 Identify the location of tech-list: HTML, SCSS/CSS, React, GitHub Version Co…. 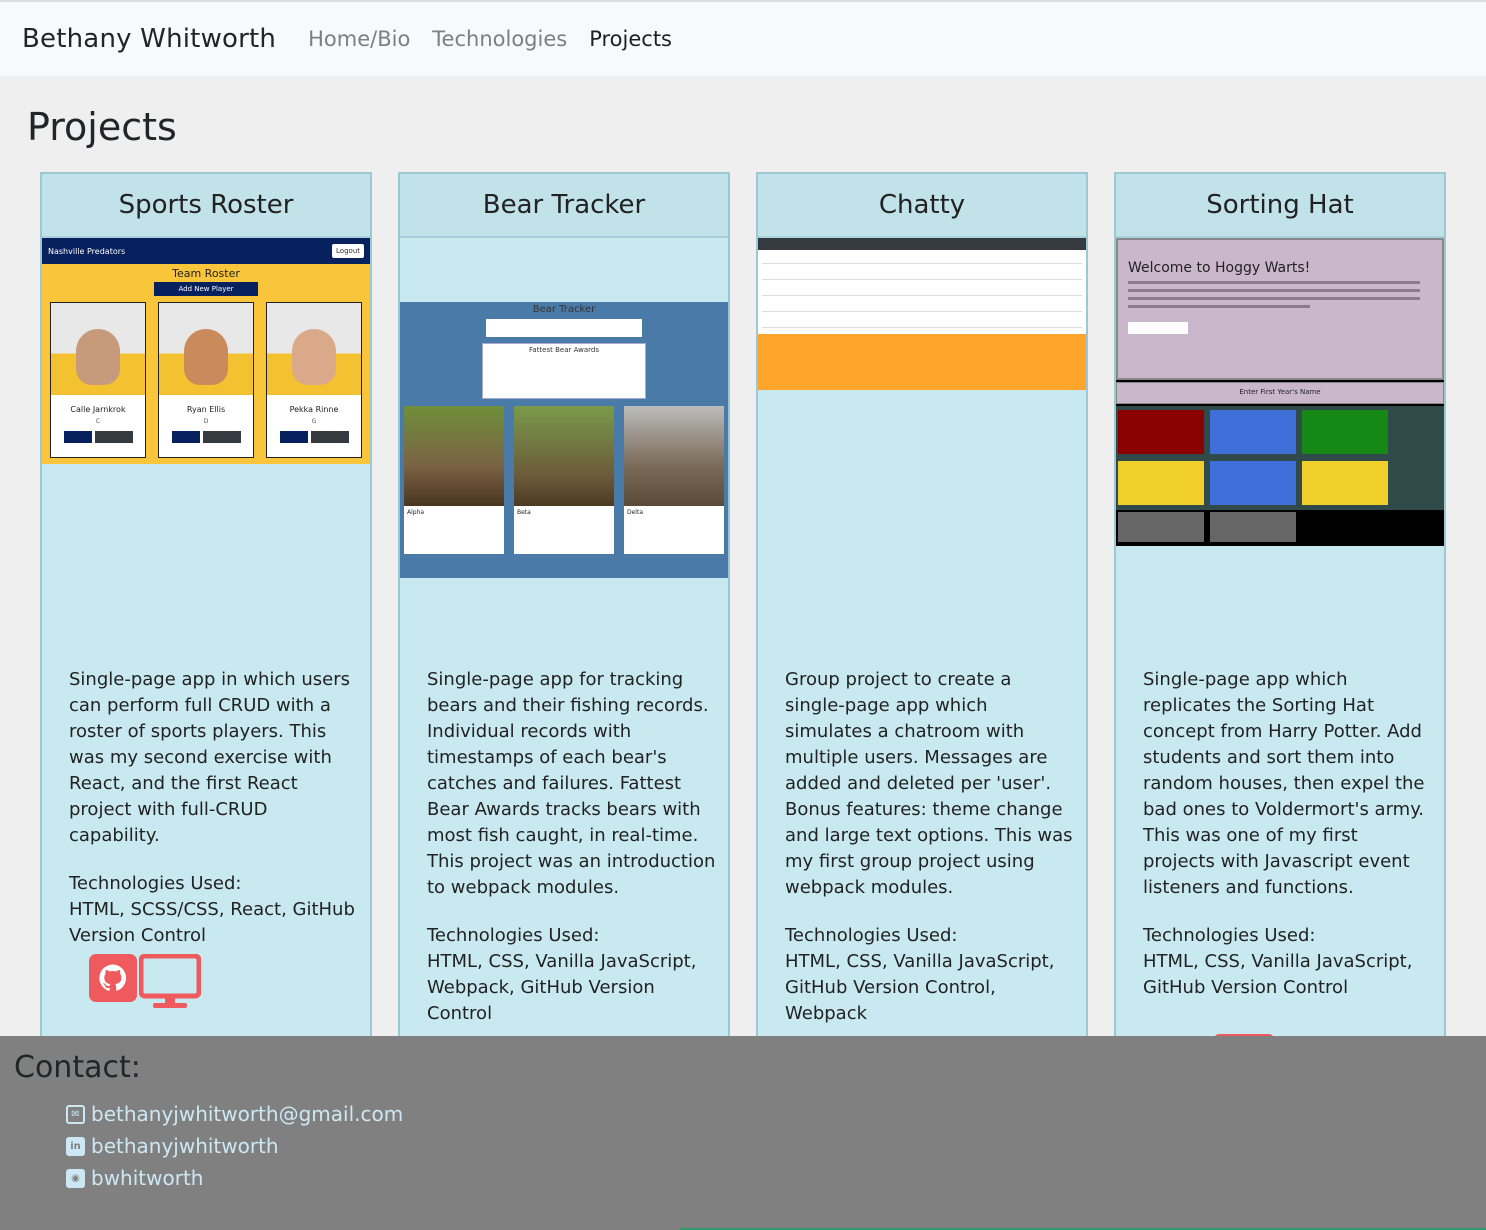
(212, 922).